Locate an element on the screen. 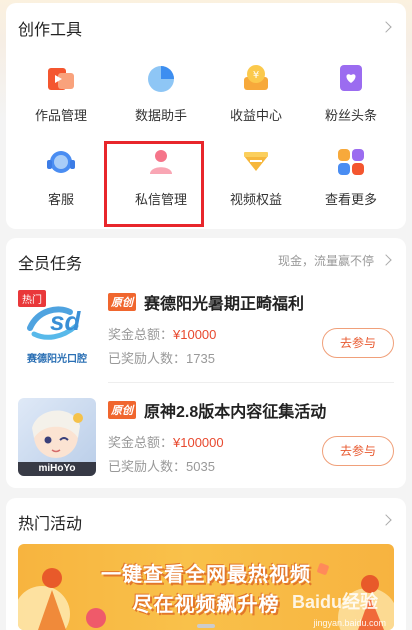 This screenshot has width=412, height=630. mihoyo-logo-text: miHoYo is located at coordinates (57, 469).